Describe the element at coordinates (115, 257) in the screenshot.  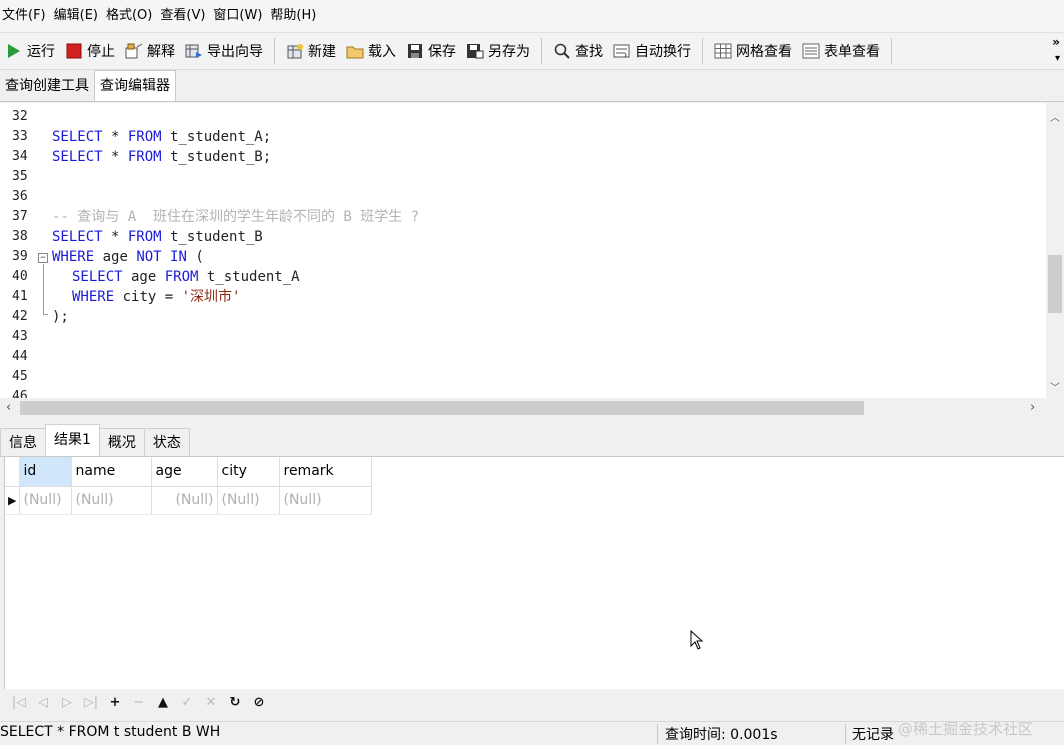
I see `sql-text: age` at that location.